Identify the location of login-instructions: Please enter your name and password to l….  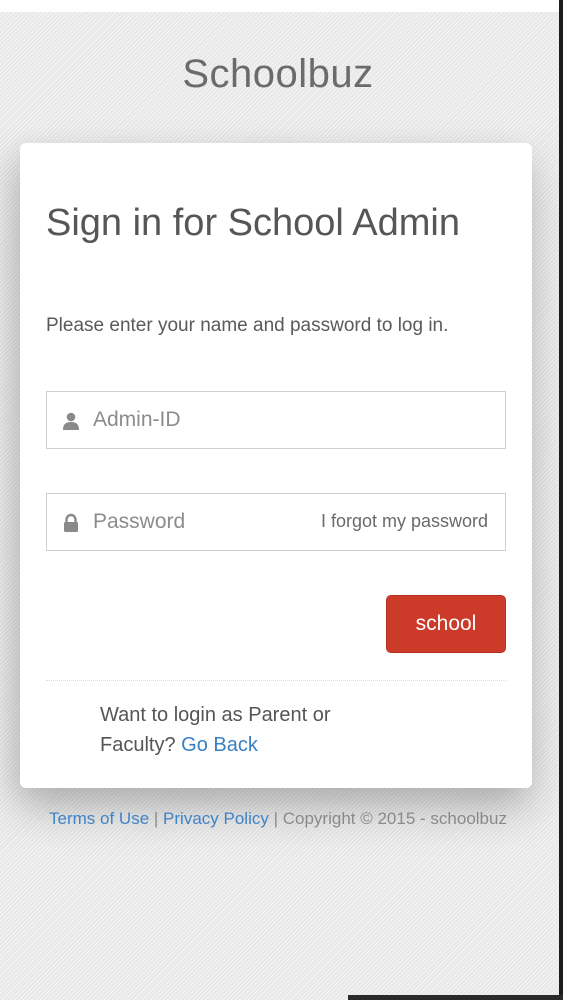
(247, 325).